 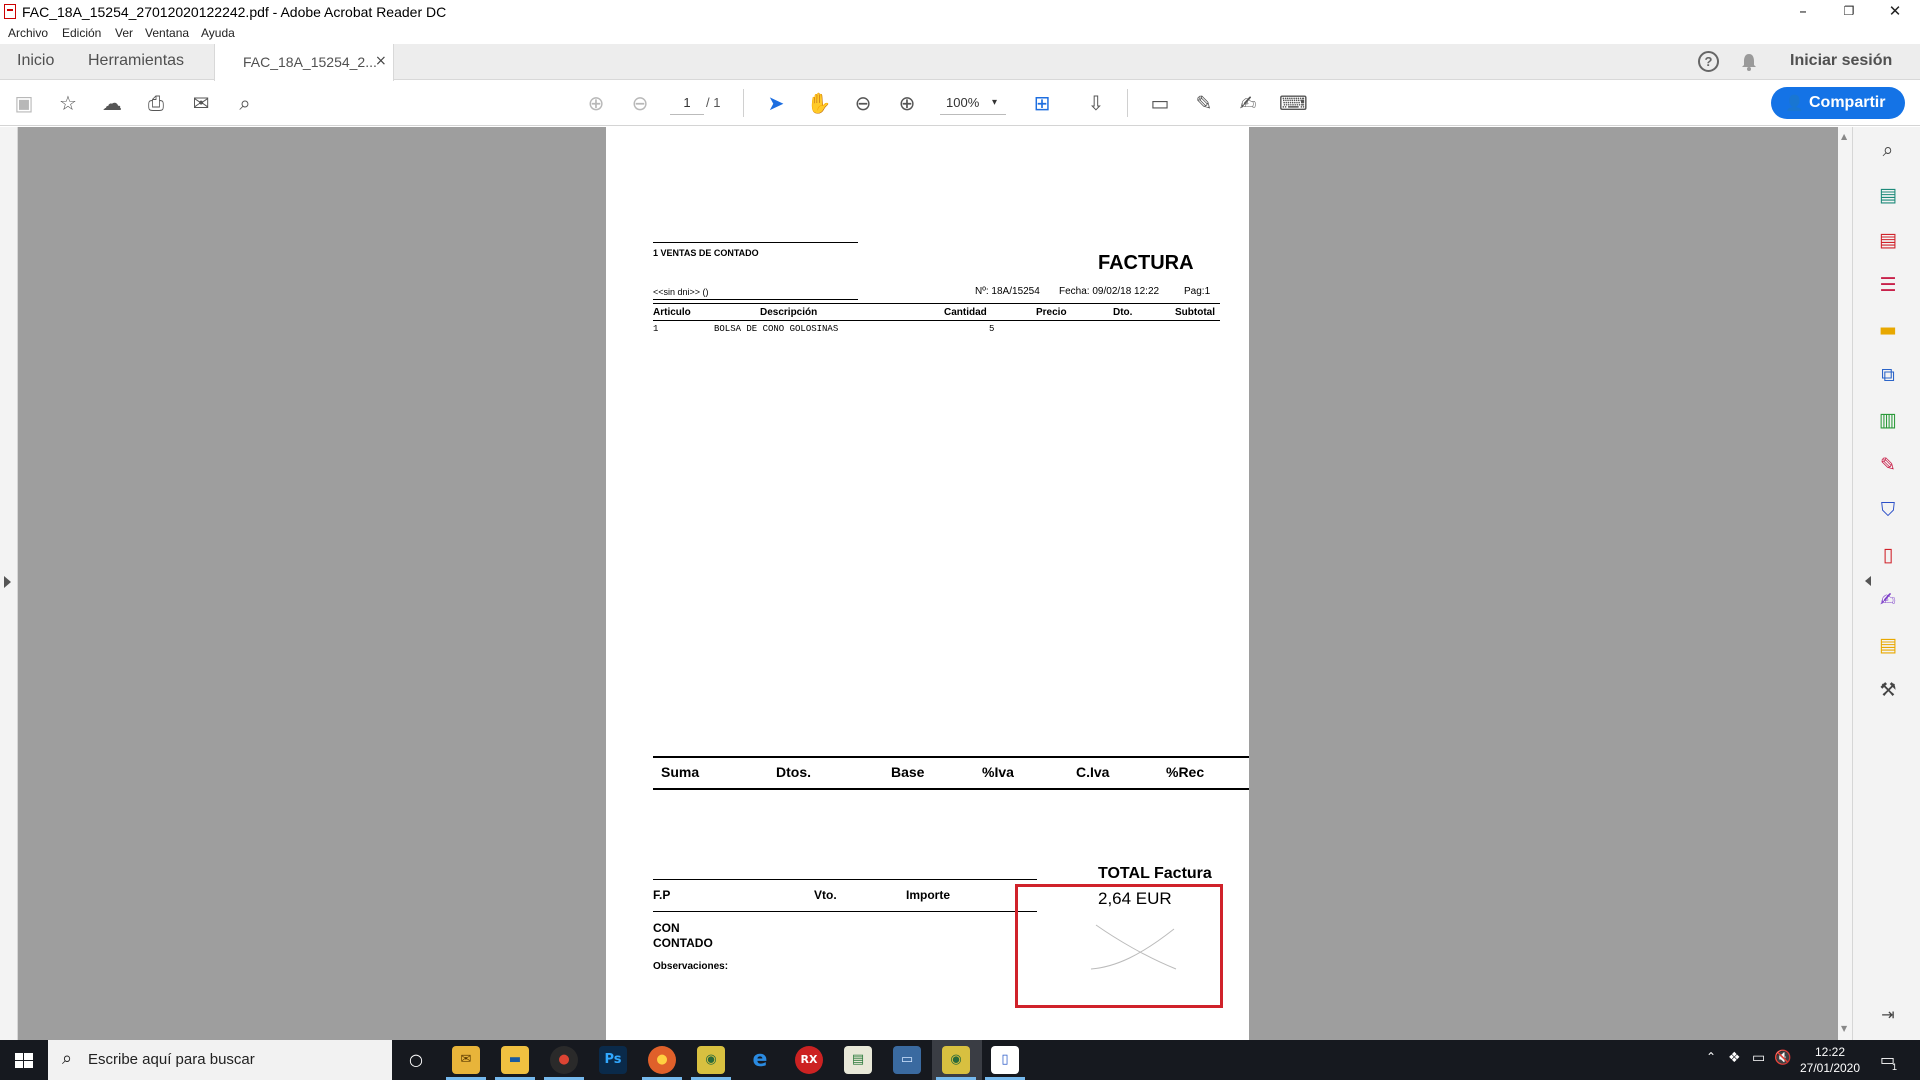 What do you see at coordinates (1838, 103) in the screenshot?
I see `share-button: 👤 Compartir` at bounding box center [1838, 103].